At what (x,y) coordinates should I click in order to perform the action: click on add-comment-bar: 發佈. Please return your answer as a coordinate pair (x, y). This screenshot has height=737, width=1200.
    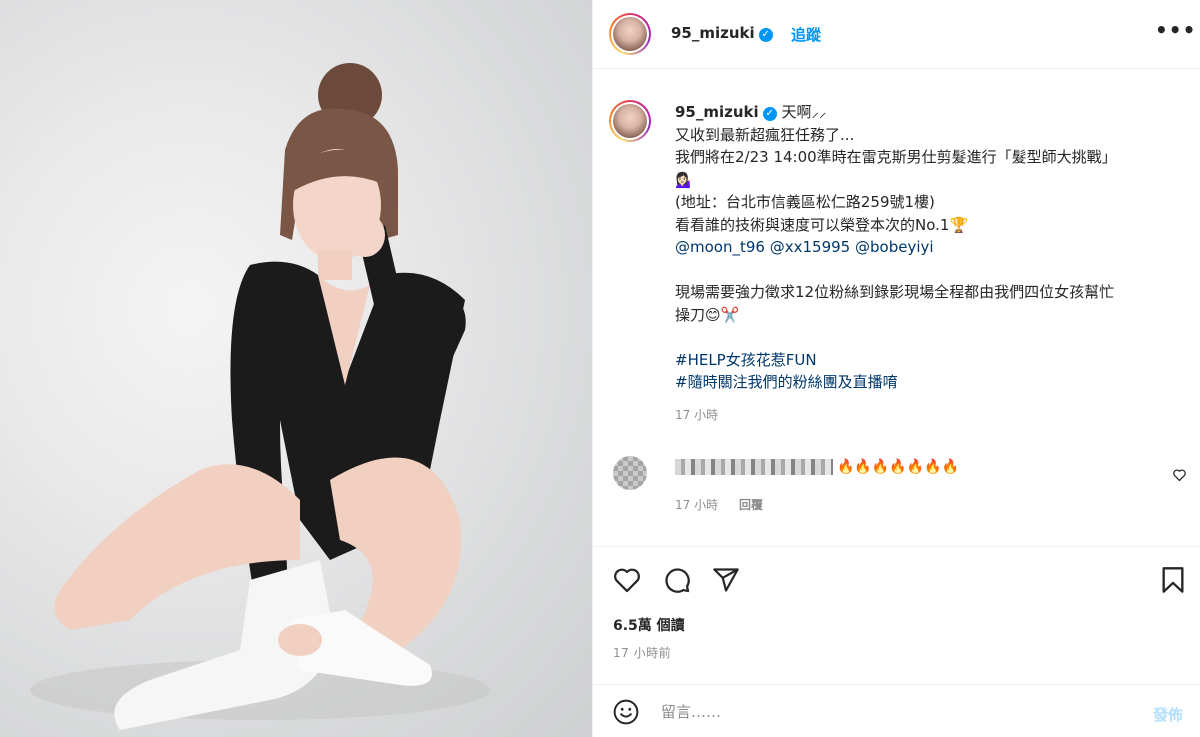
    Looking at the image, I should click on (896, 710).